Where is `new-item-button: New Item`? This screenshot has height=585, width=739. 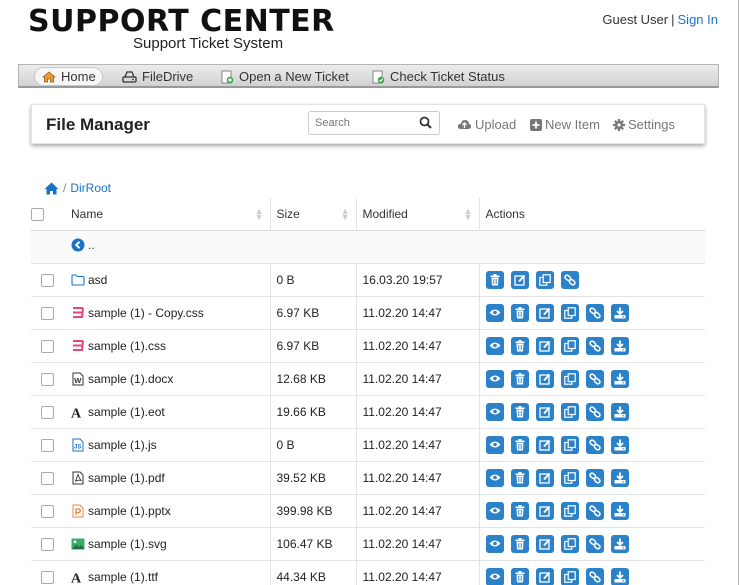
new-item-button: New Item is located at coordinates (565, 124).